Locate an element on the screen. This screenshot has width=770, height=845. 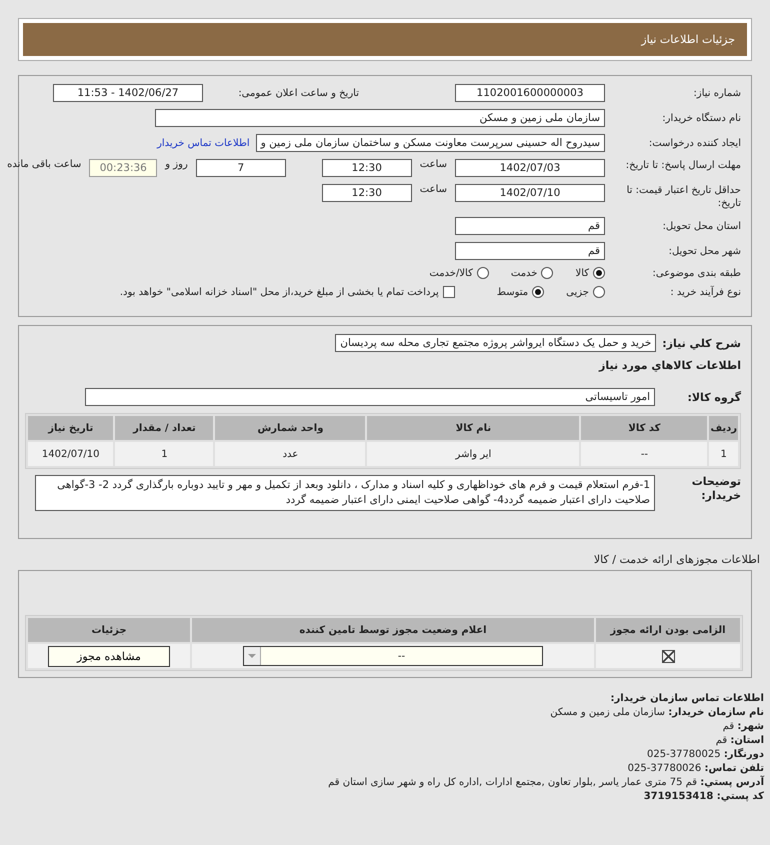
validity-time-field: 12:30 is located at coordinates (367, 193).